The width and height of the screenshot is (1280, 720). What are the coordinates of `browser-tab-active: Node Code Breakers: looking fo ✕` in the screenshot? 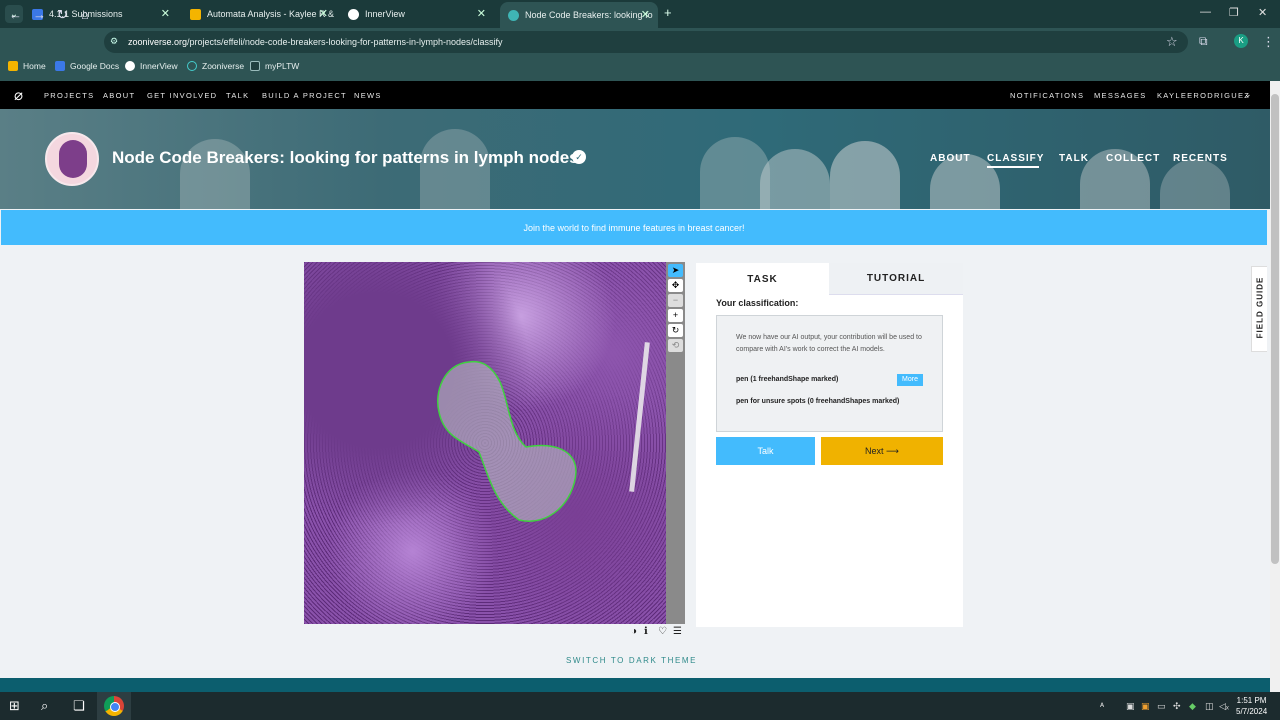 It's located at (579, 15).